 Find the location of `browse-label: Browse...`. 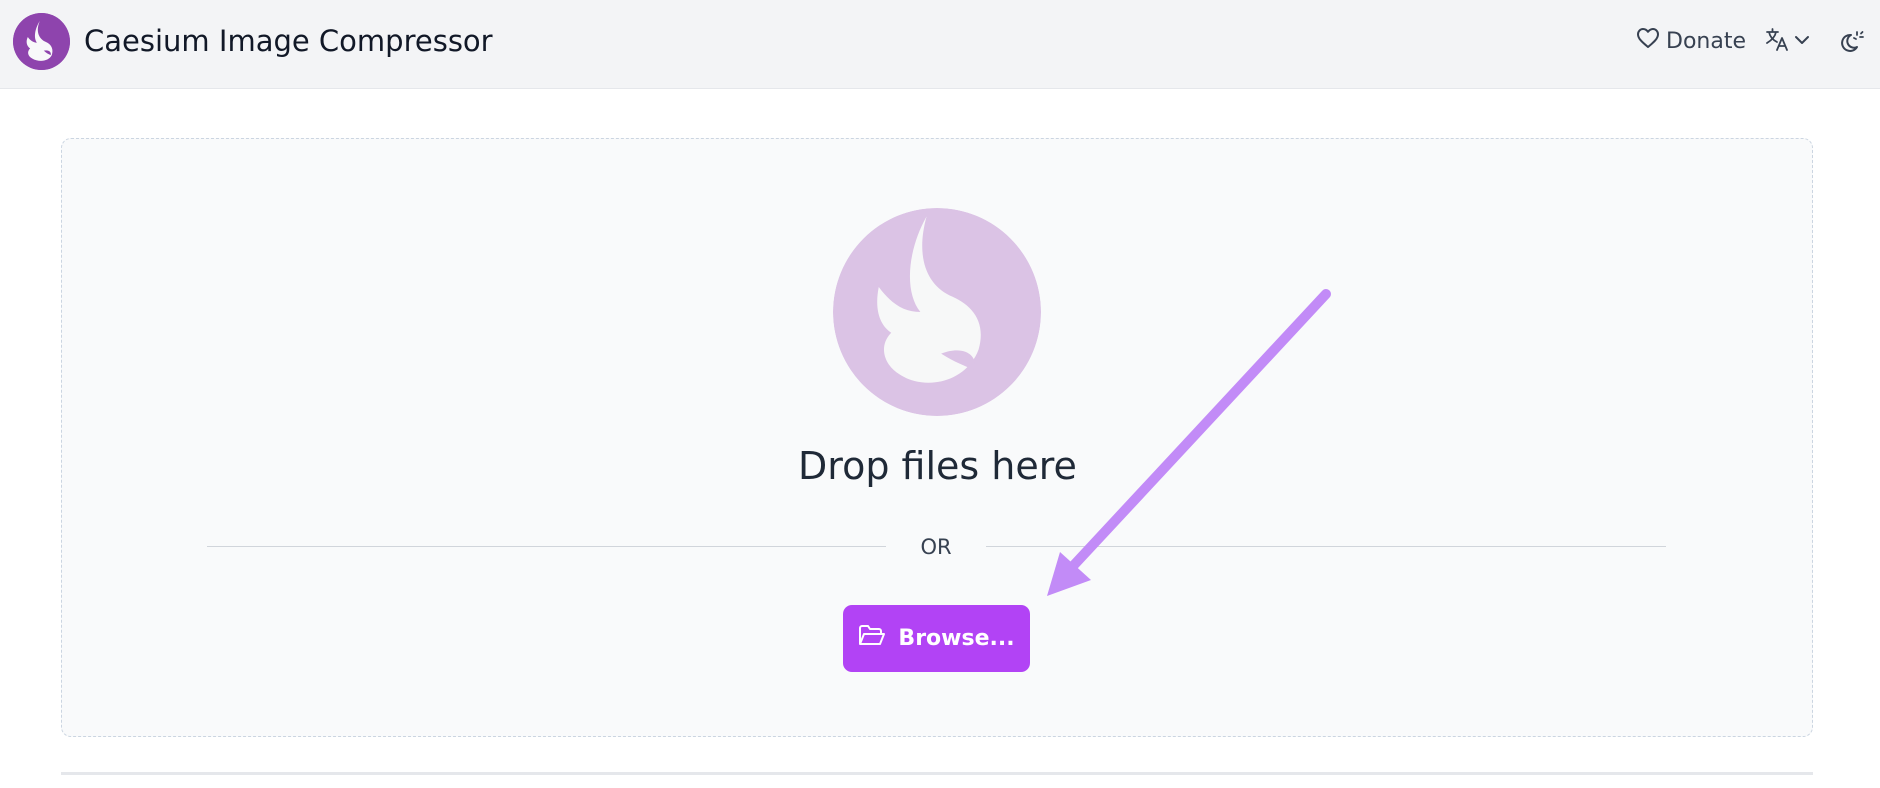

browse-label: Browse... is located at coordinates (956, 638).